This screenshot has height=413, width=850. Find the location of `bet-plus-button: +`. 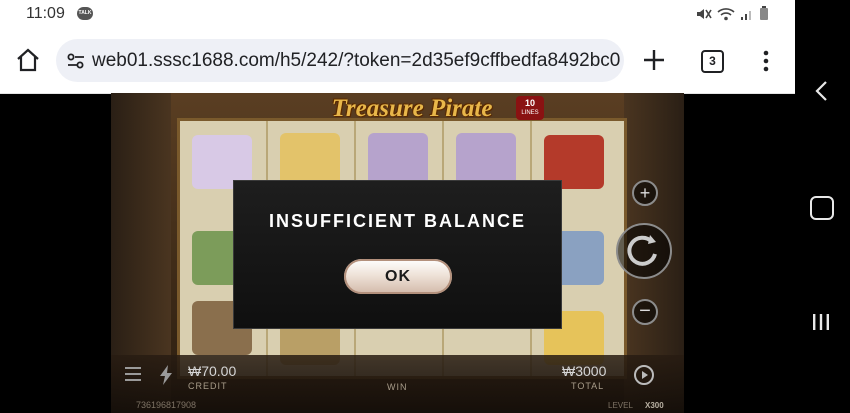

bet-plus-button: + is located at coordinates (645, 193).